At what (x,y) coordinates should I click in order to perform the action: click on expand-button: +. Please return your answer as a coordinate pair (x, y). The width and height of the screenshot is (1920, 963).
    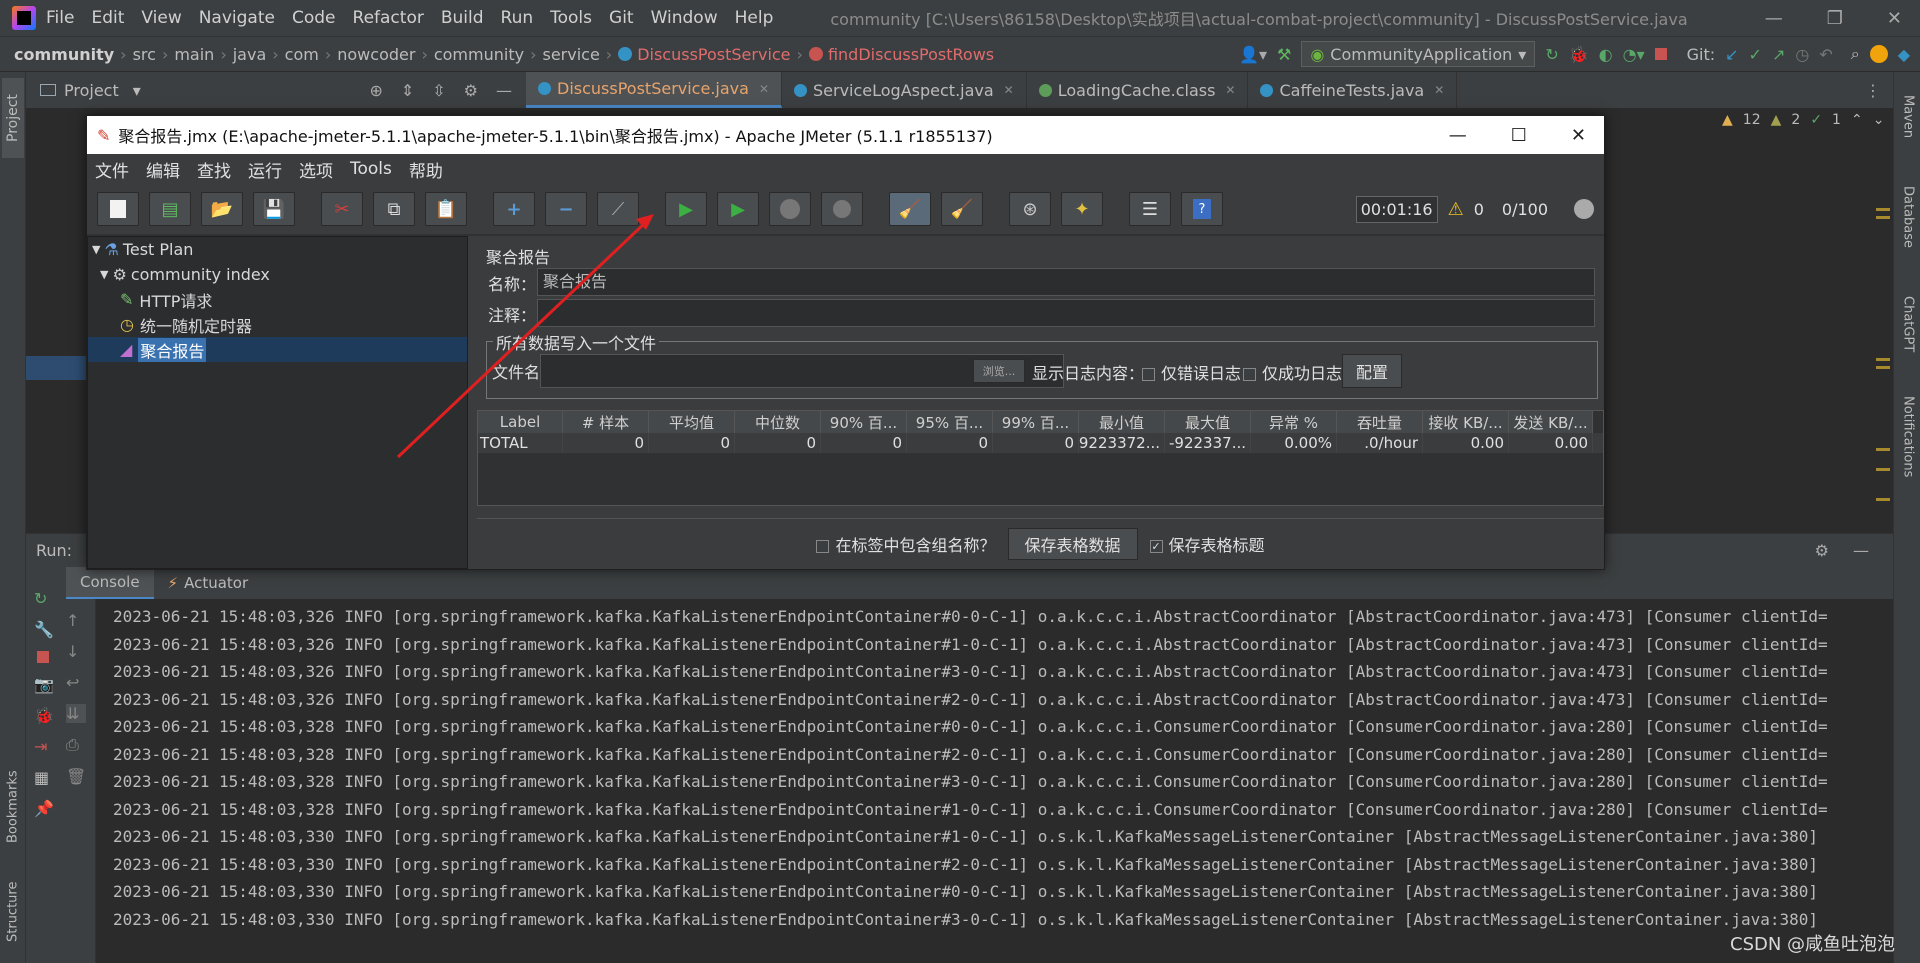
    Looking at the image, I should click on (514, 209).